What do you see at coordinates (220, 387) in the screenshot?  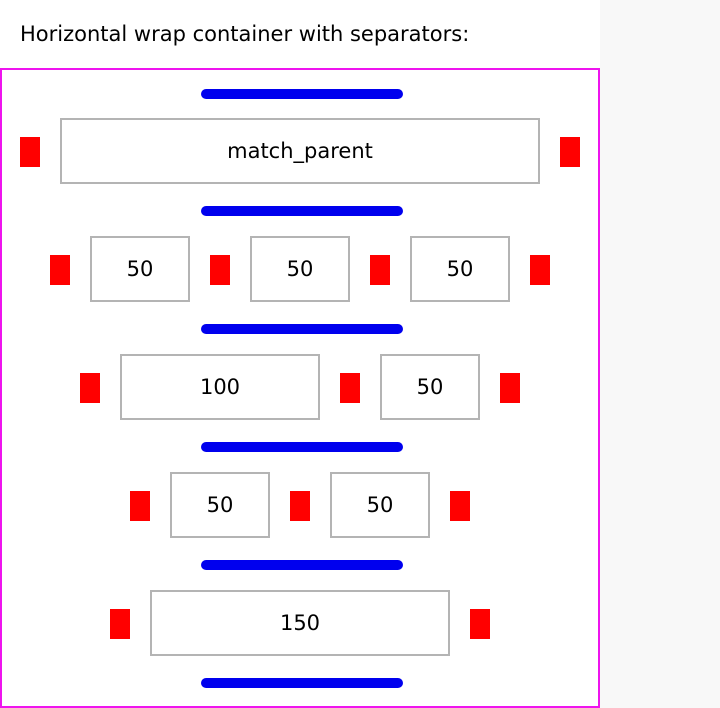 I see `wrap-item-100: 100` at bounding box center [220, 387].